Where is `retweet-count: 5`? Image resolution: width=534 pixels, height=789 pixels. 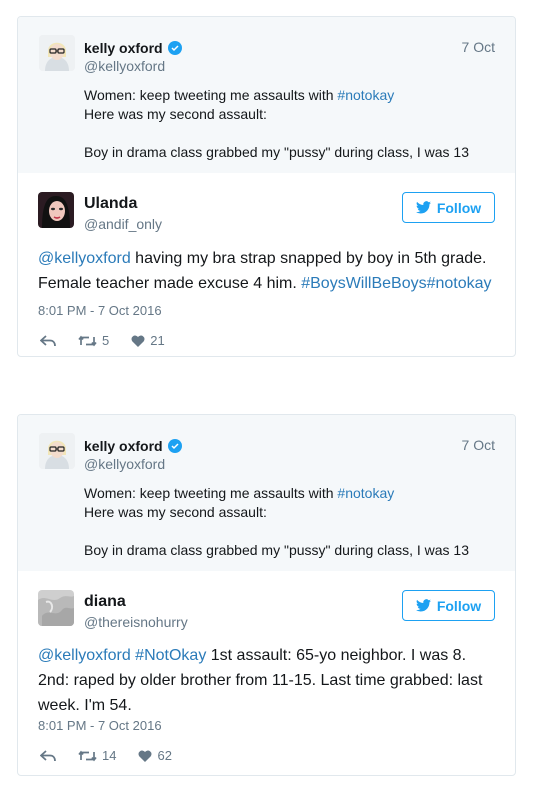 retweet-count: 5 is located at coordinates (106, 340).